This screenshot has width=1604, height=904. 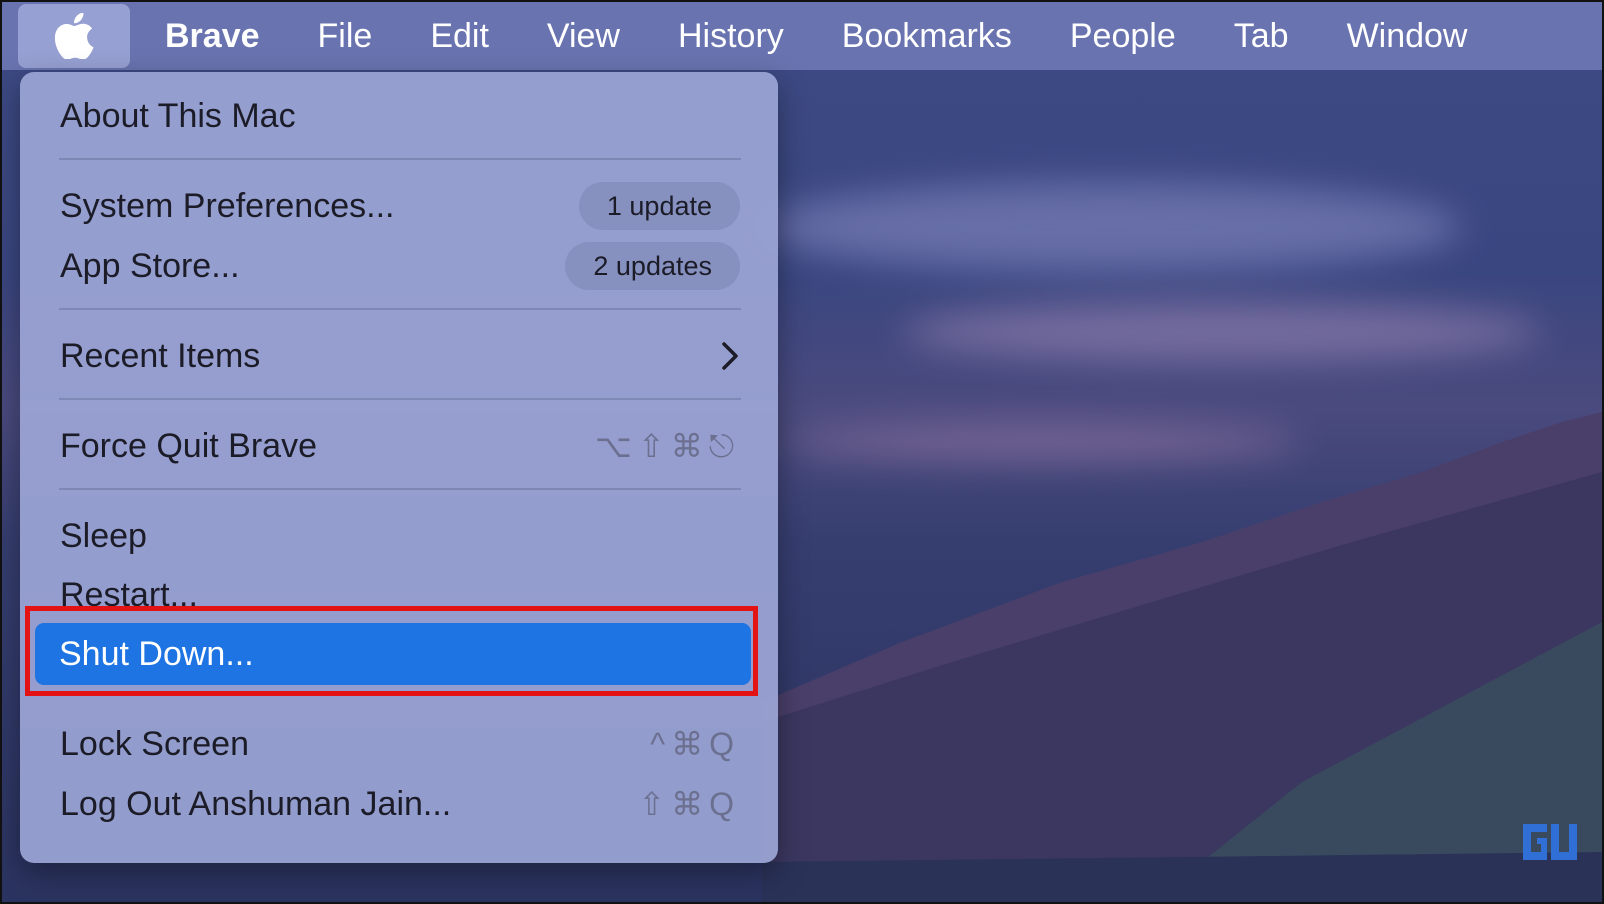 I want to click on apple-logo-icon, so click(x=74, y=36).